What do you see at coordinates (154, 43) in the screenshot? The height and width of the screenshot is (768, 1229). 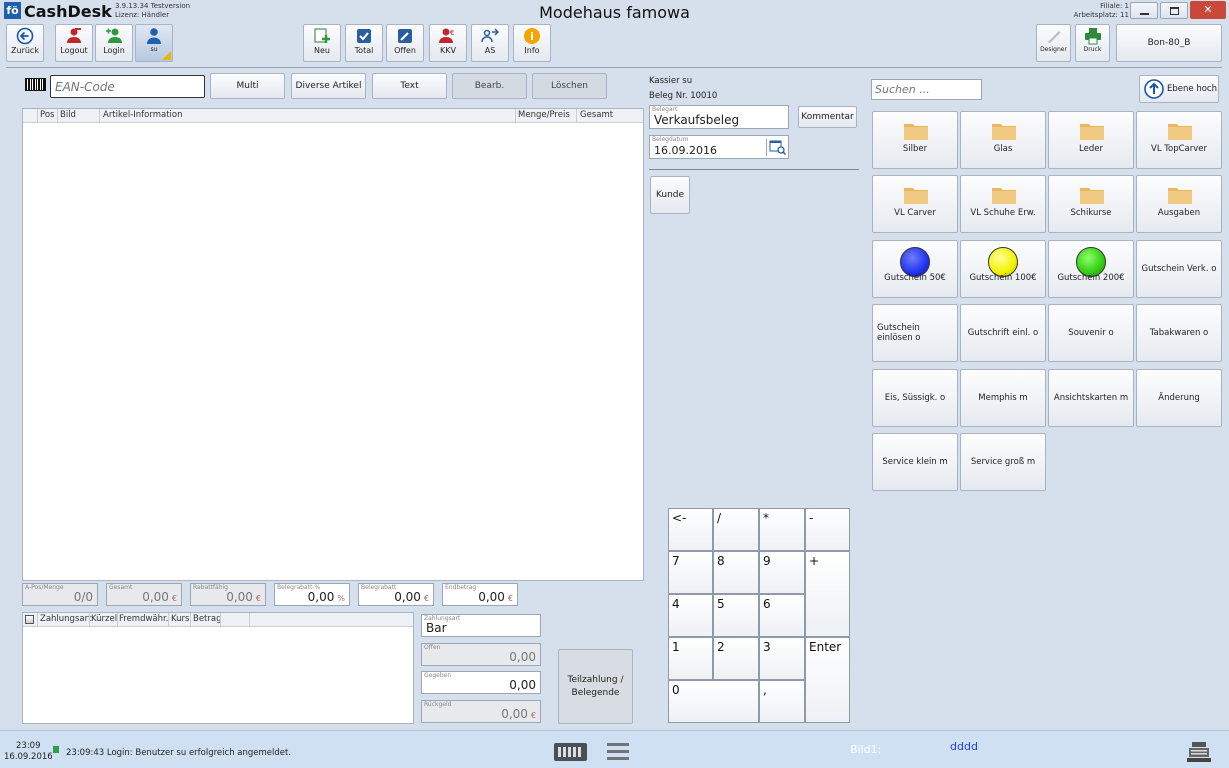 I see `user-button: su` at bounding box center [154, 43].